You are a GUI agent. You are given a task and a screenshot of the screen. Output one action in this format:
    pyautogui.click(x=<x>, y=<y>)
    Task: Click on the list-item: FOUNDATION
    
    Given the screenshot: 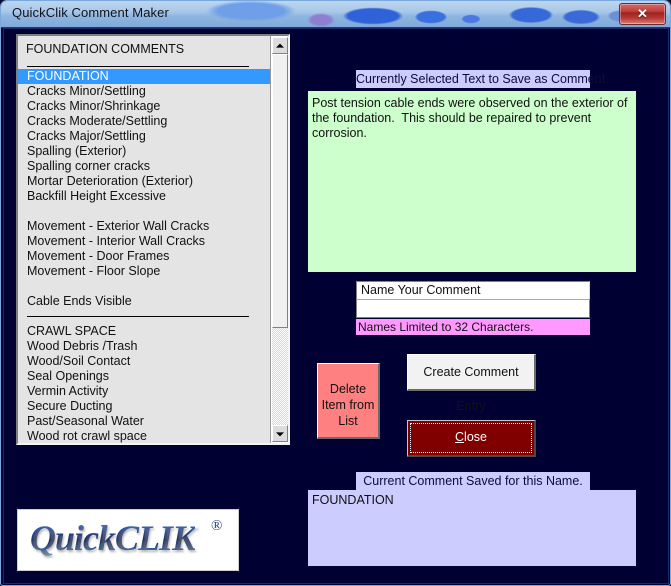 What is the action you would take?
    pyautogui.click(x=144, y=76)
    